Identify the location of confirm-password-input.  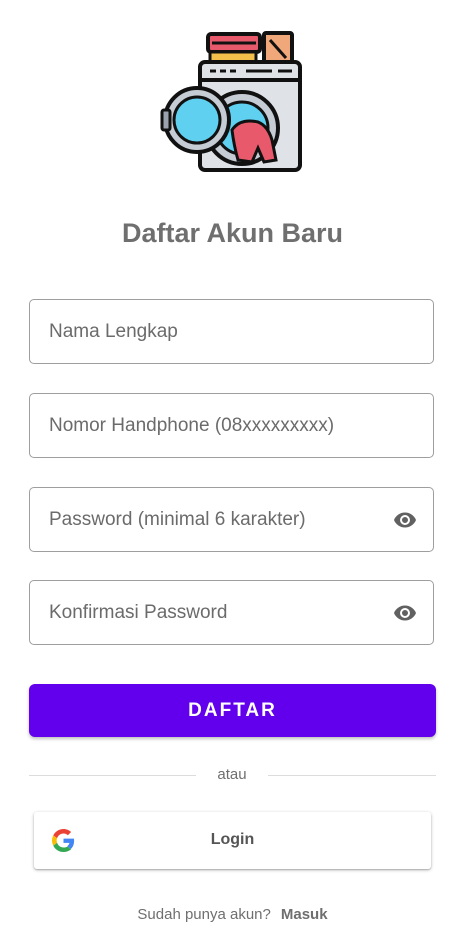
(231, 612).